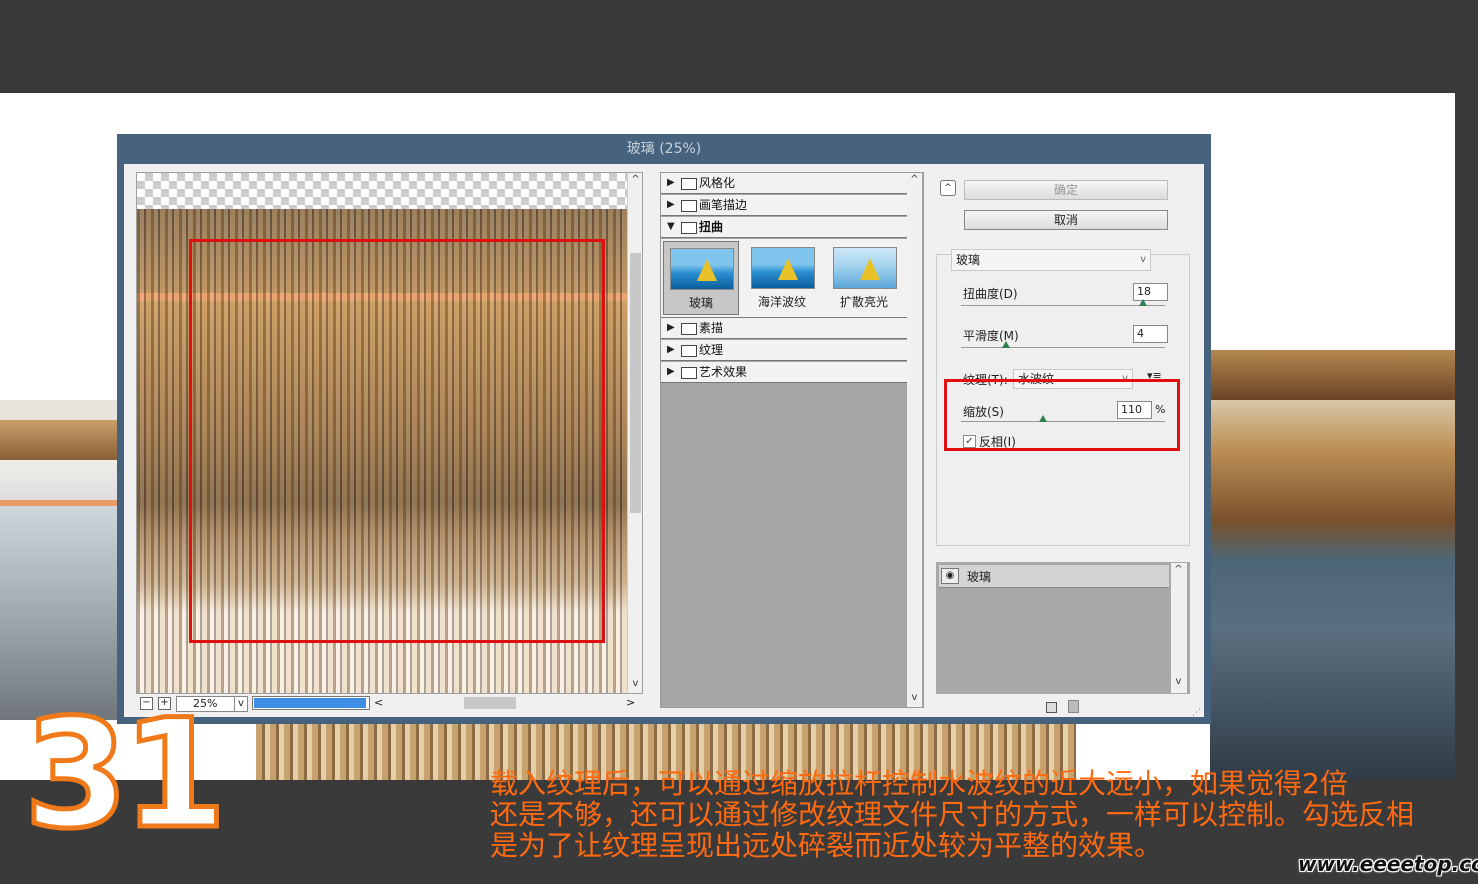  What do you see at coordinates (1063, 347) in the screenshot?
I see `smoothness-slider` at bounding box center [1063, 347].